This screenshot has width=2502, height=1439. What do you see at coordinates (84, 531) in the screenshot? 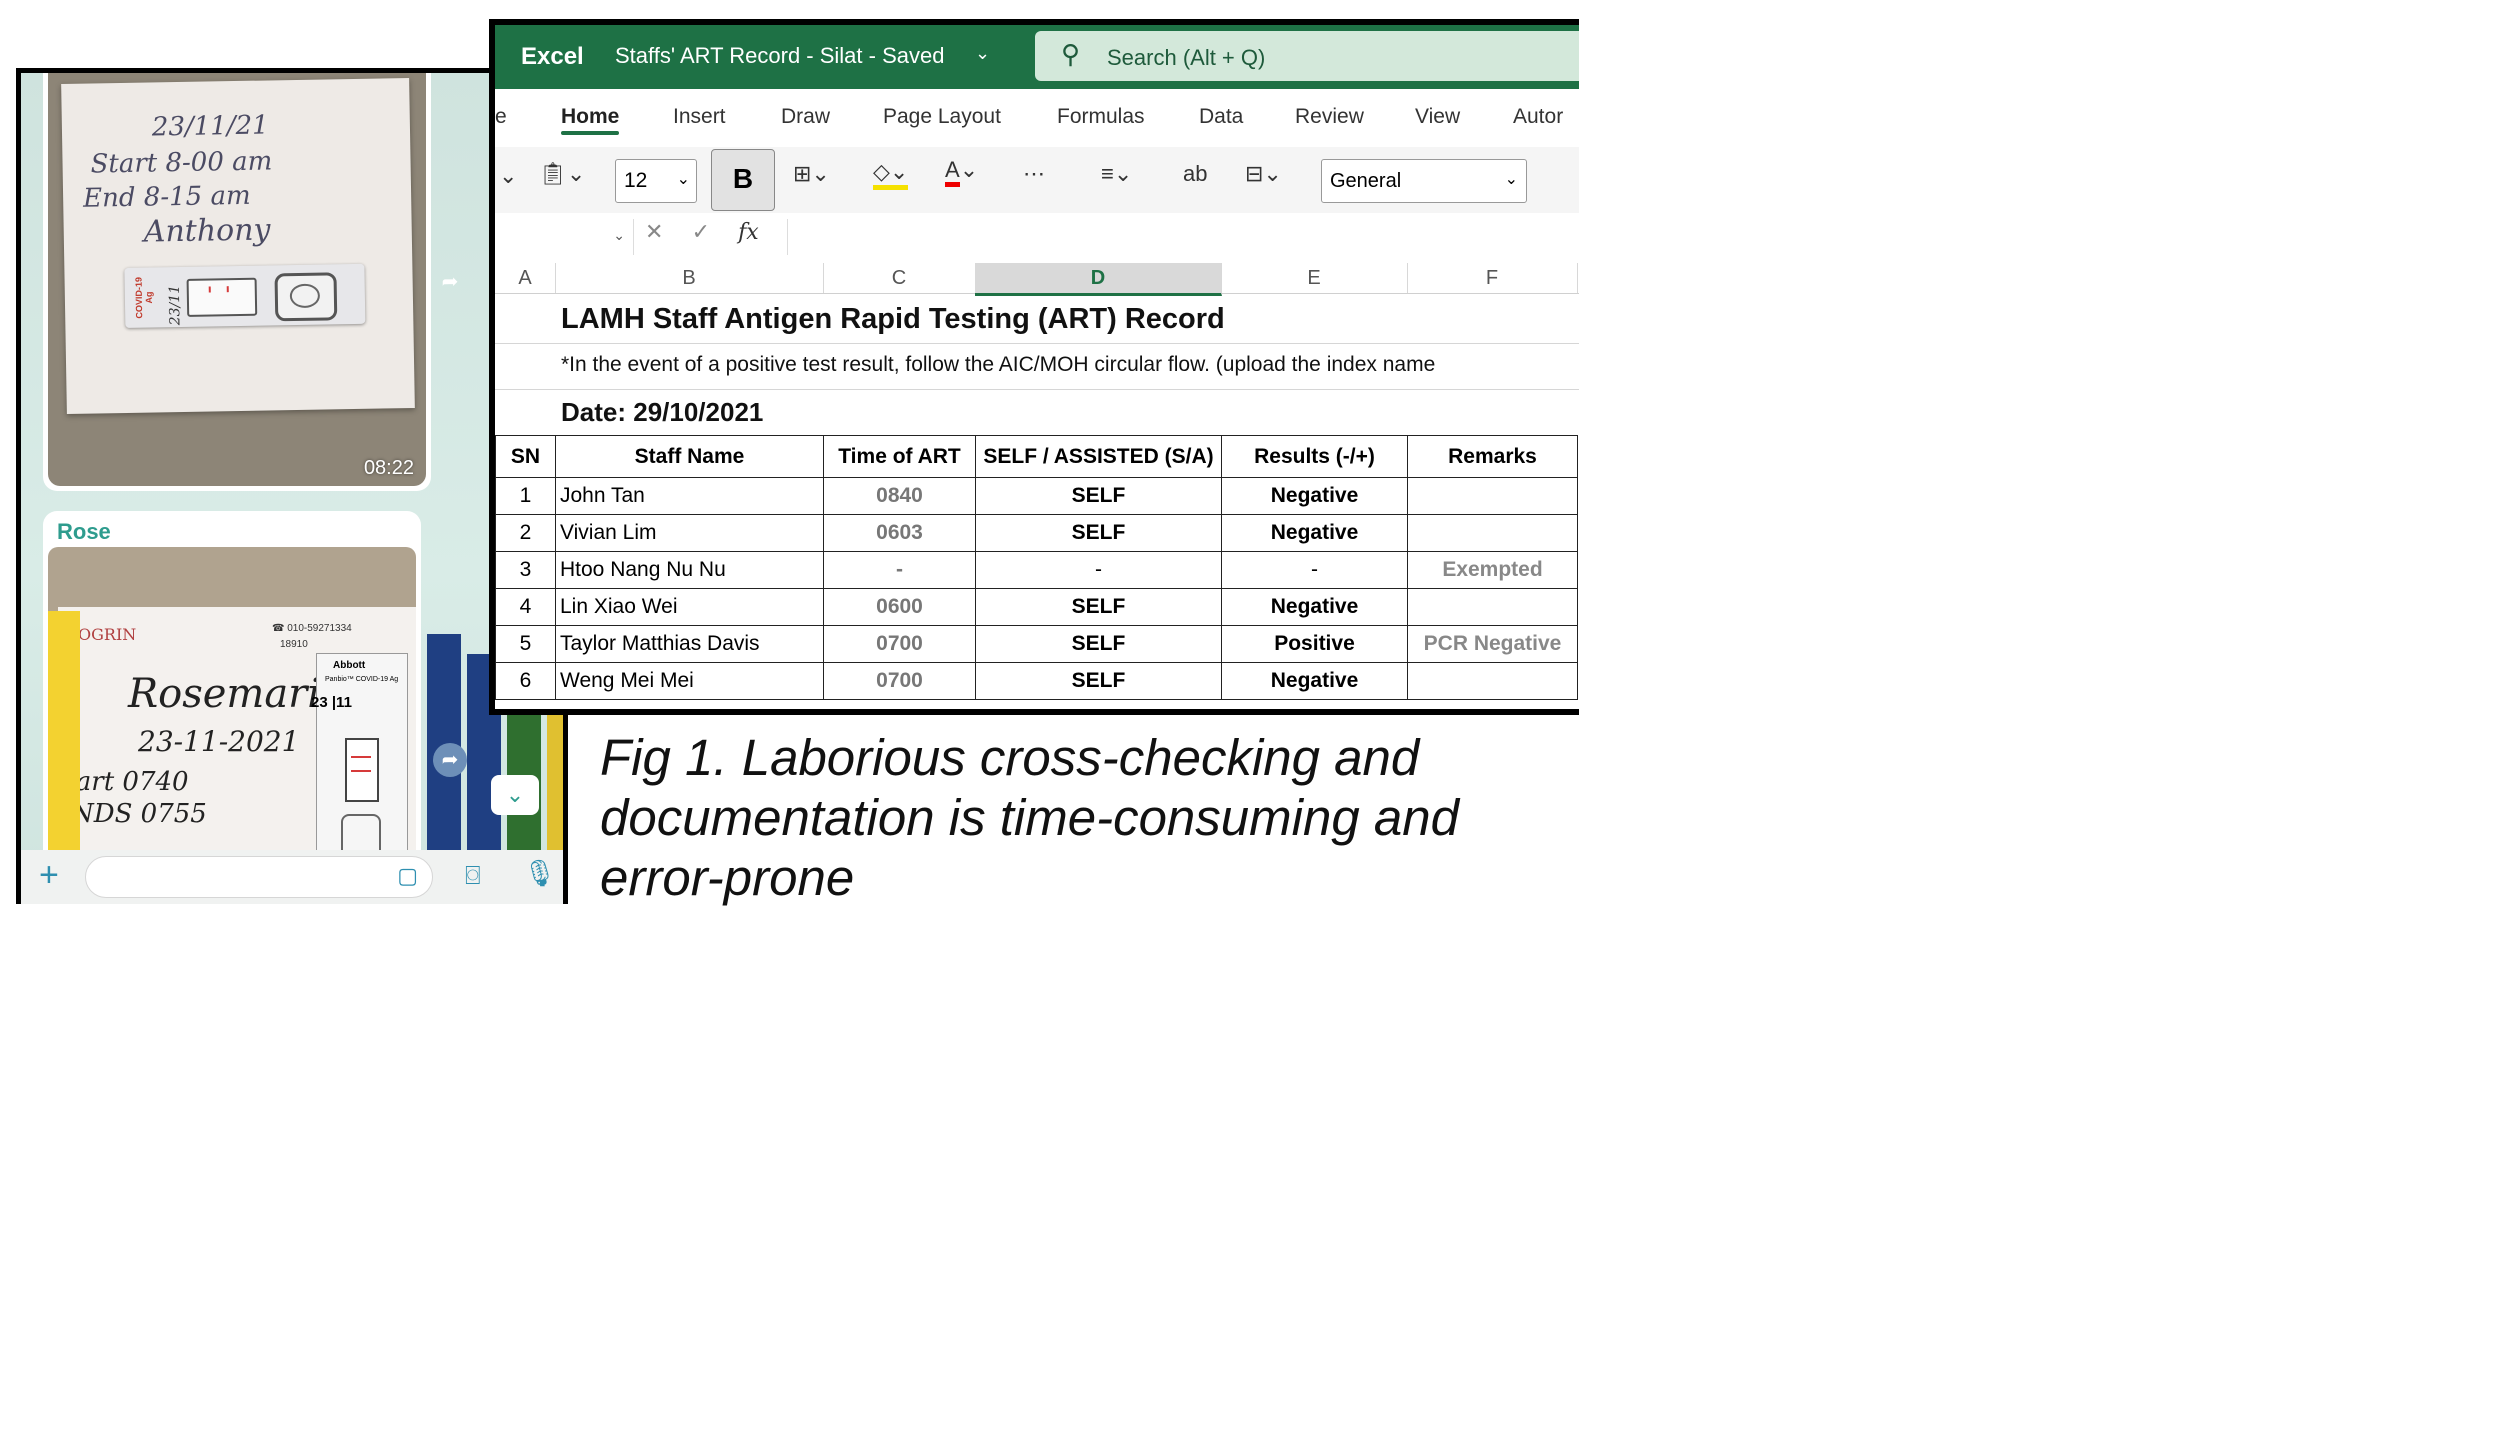
I see `sender-name: Rose` at bounding box center [84, 531].